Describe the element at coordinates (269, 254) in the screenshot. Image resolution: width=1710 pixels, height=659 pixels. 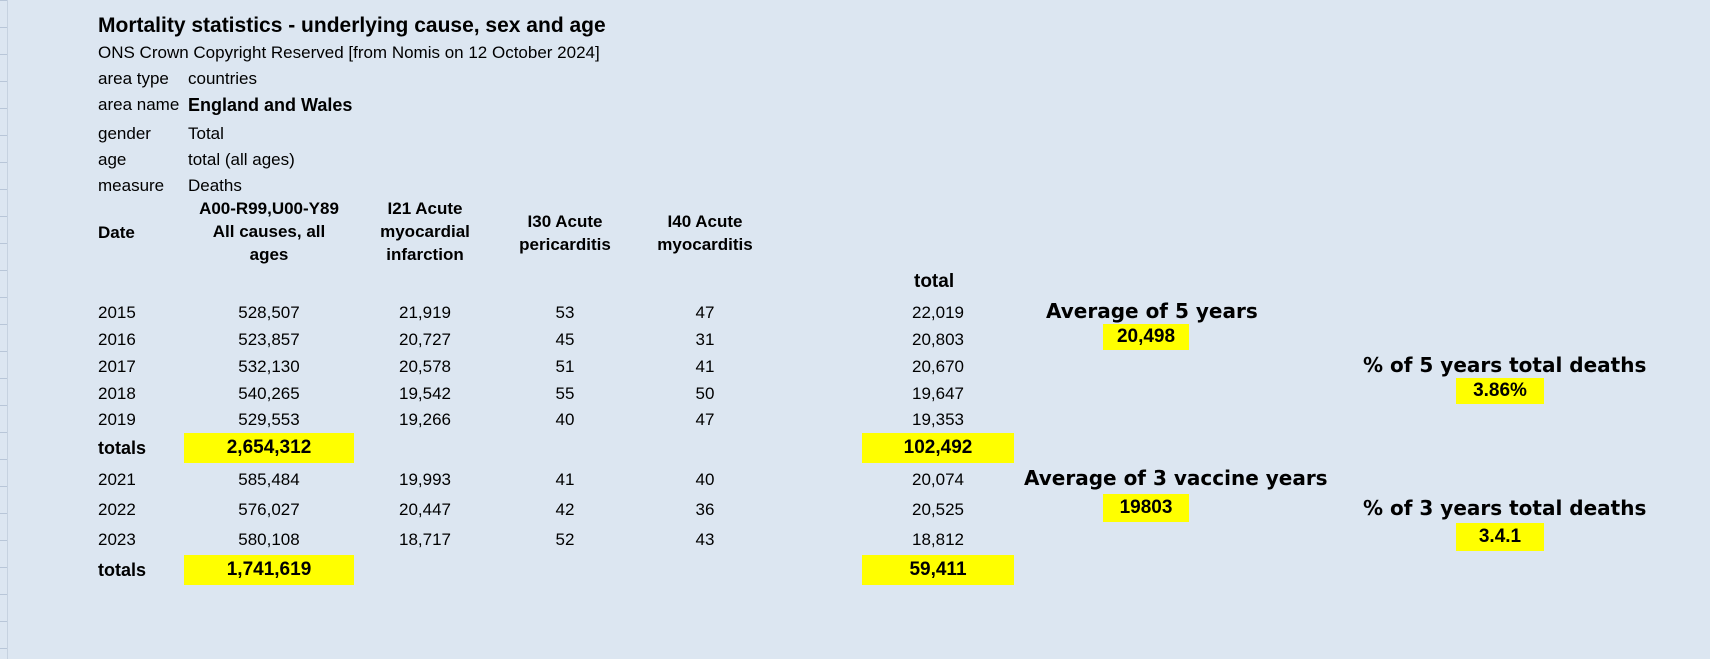
I see `header-all-causes-line-3: ages` at that location.